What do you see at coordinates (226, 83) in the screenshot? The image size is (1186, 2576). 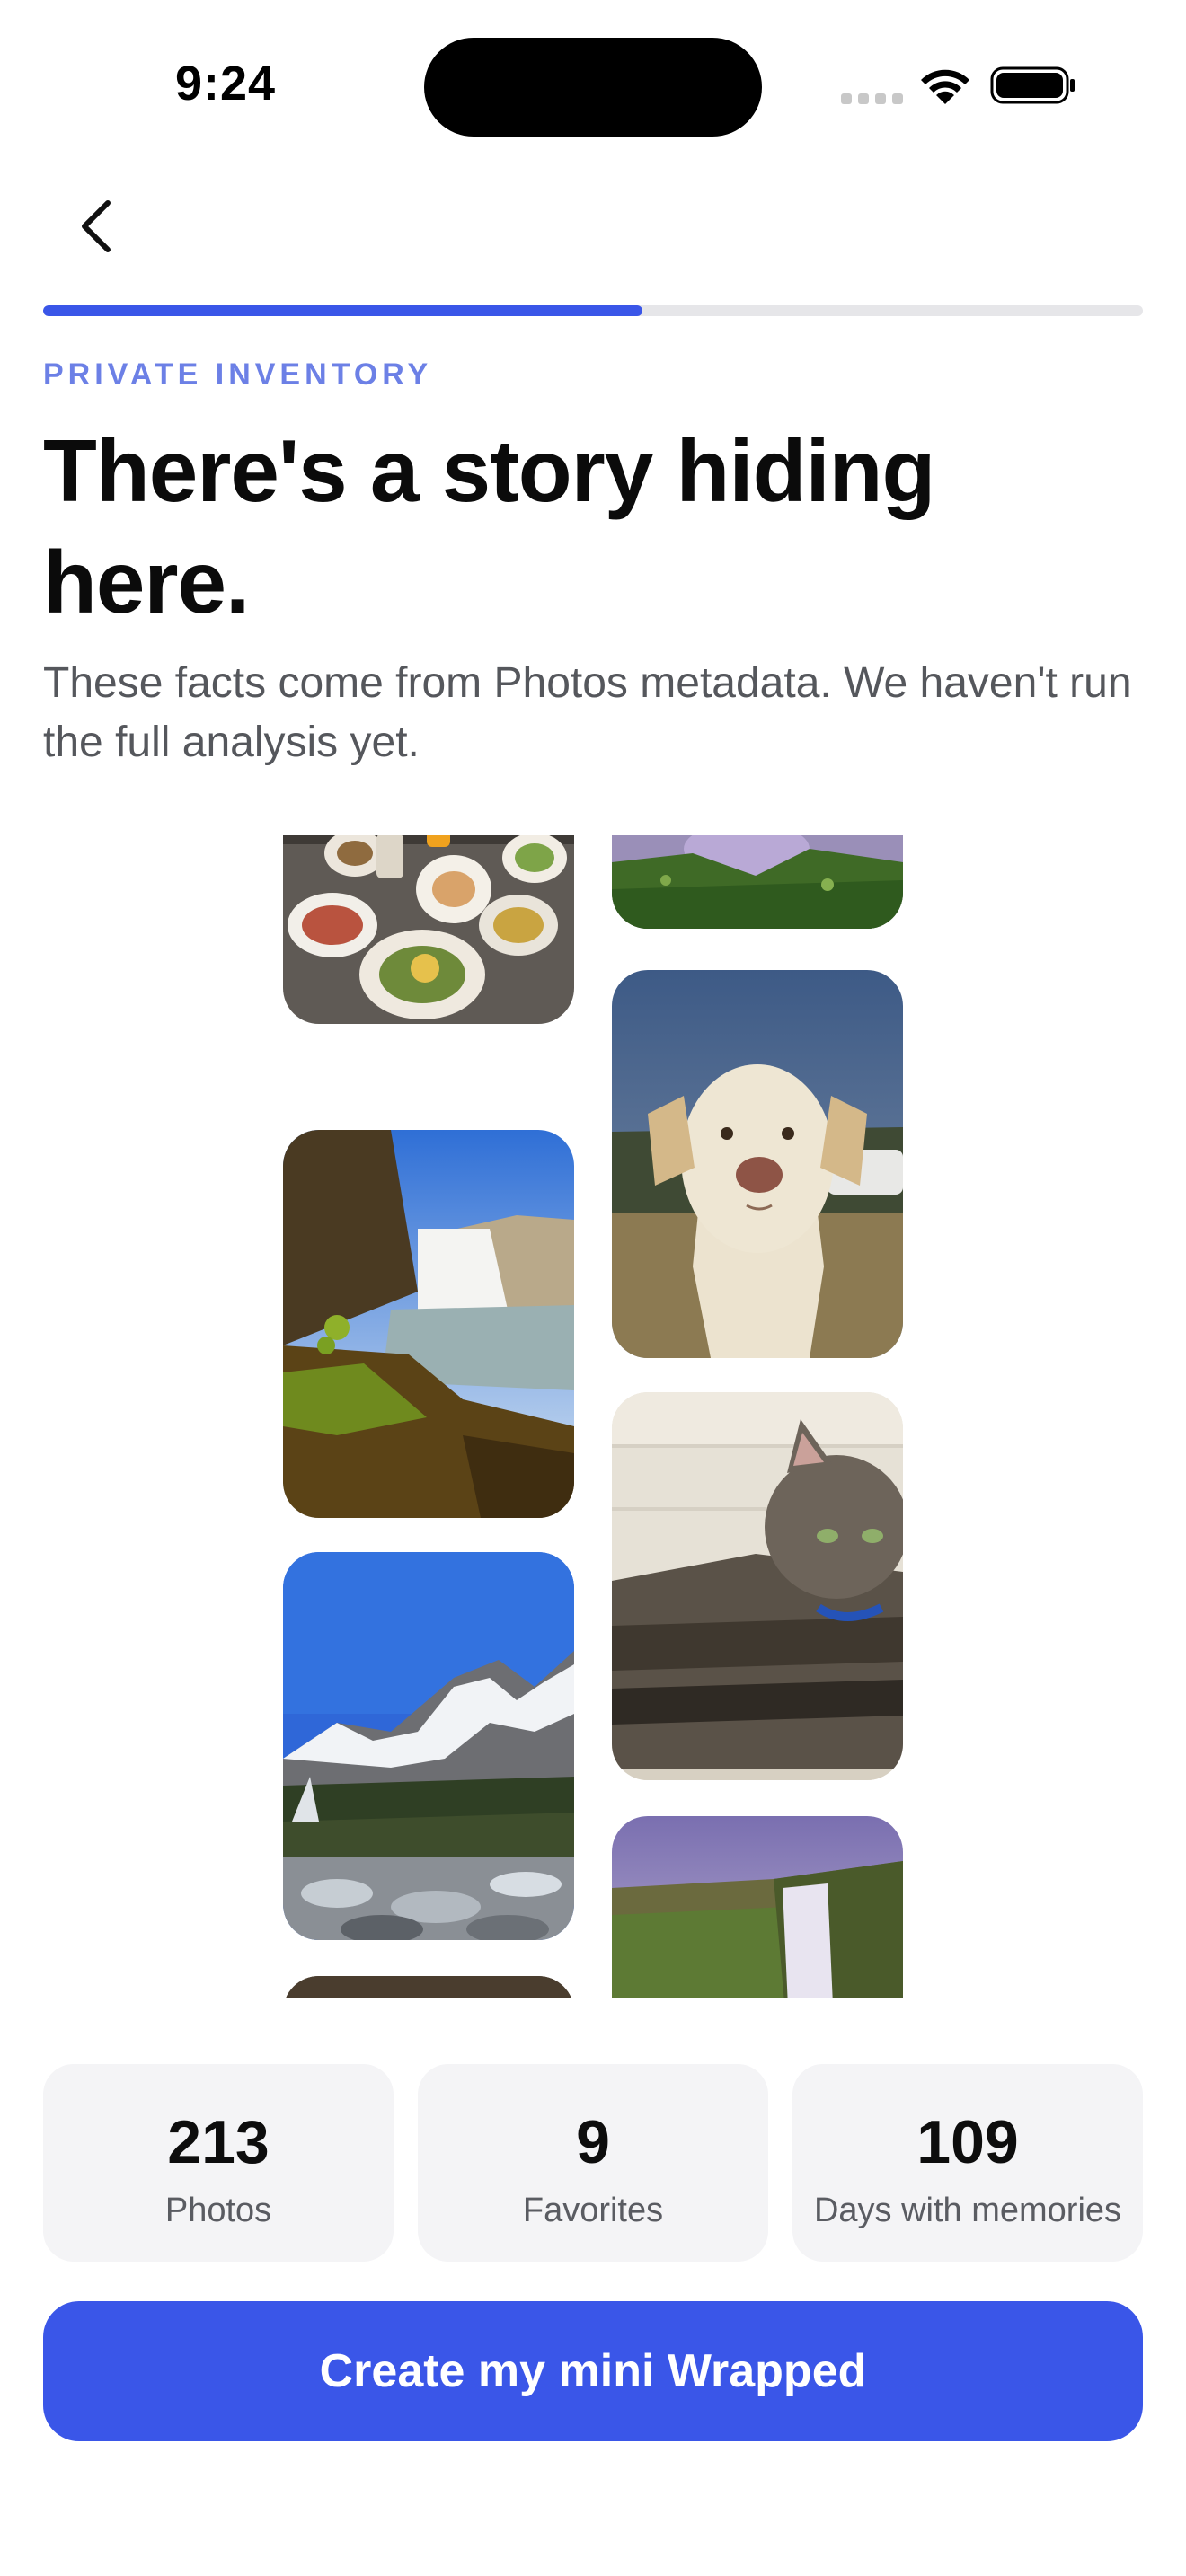 I see `status-time: 9:24` at bounding box center [226, 83].